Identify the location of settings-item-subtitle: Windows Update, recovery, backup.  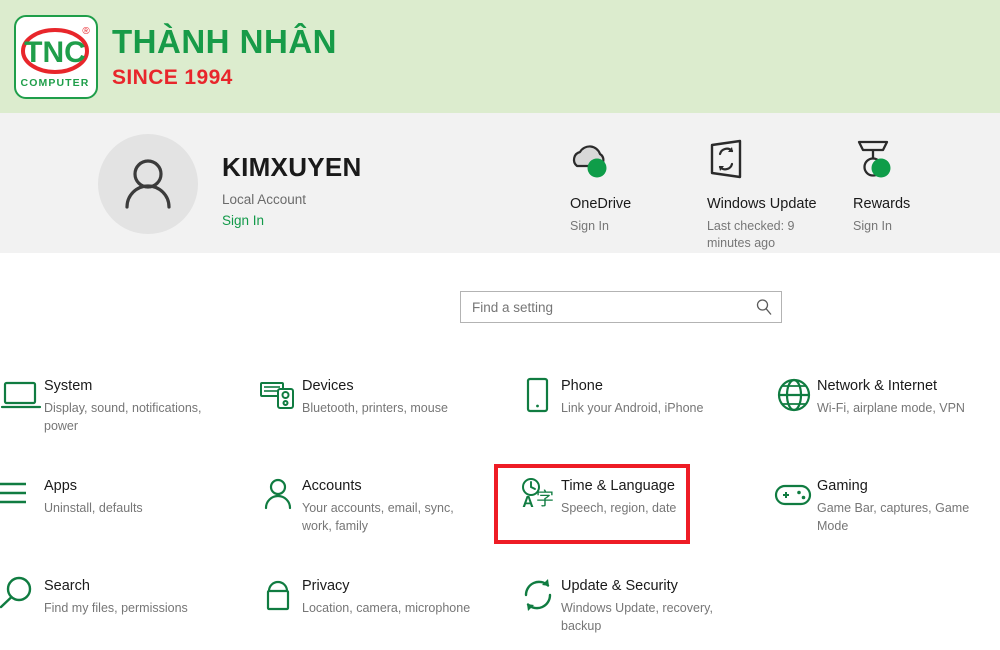
(637, 617).